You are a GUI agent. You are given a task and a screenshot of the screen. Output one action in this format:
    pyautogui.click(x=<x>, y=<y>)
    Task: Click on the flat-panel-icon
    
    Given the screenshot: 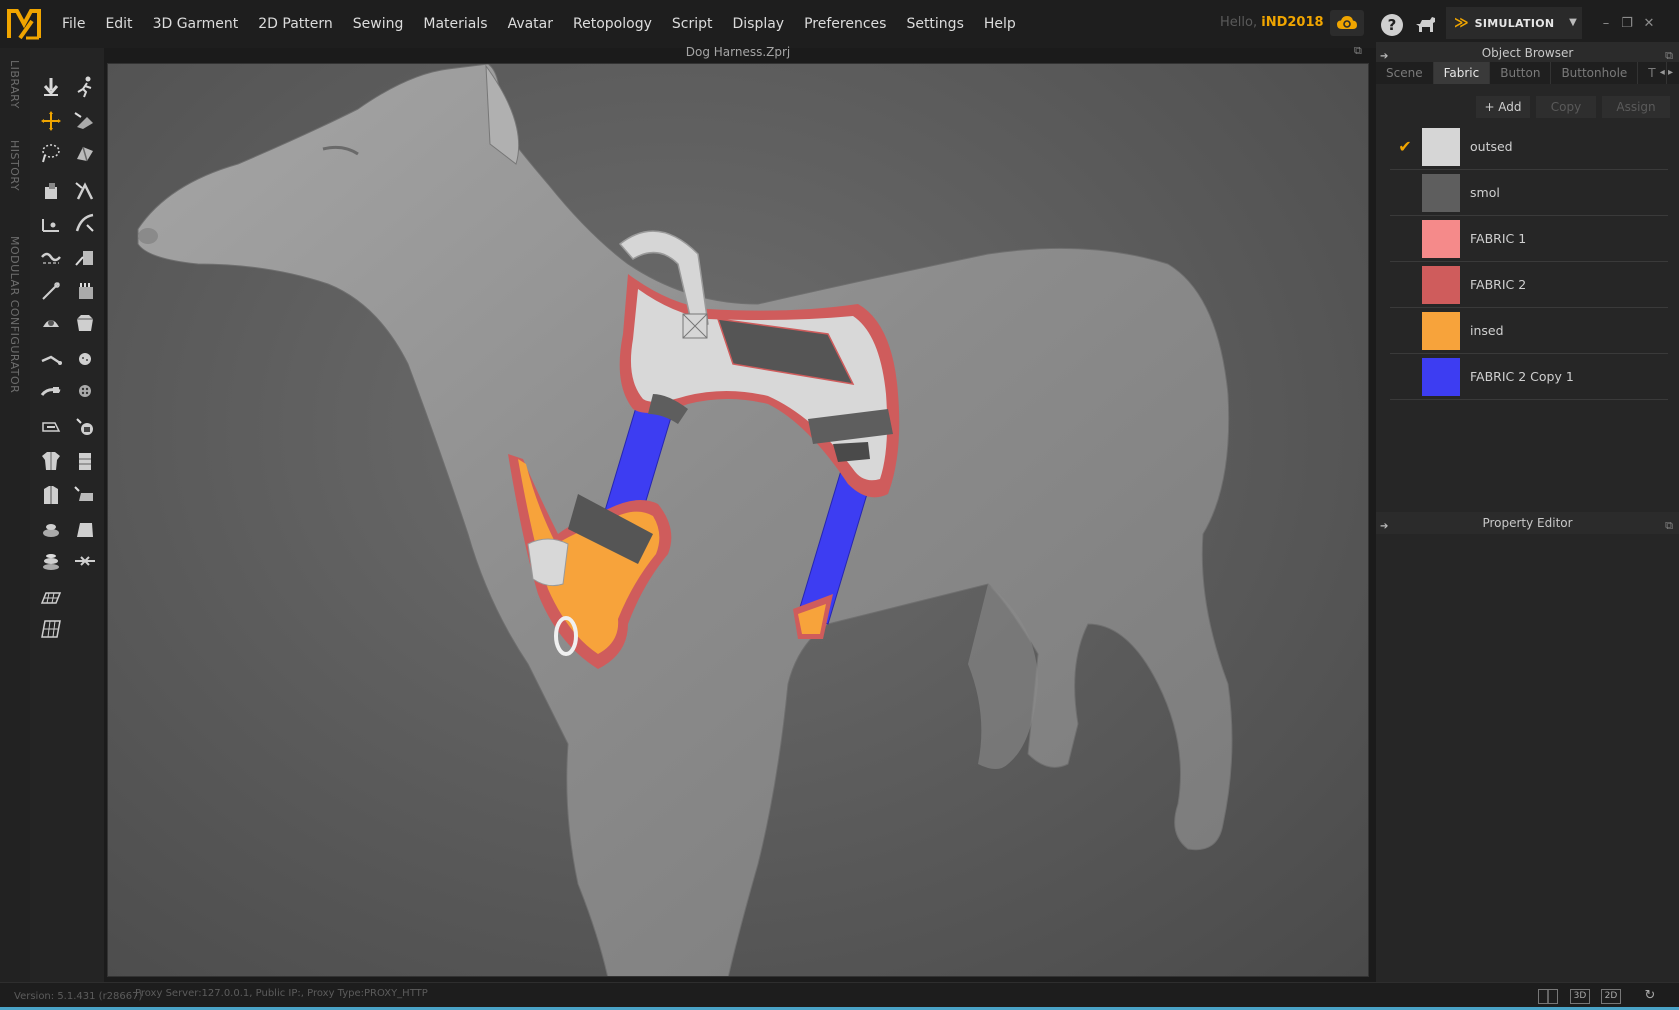 What is the action you would take?
    pyautogui.click(x=85, y=495)
    